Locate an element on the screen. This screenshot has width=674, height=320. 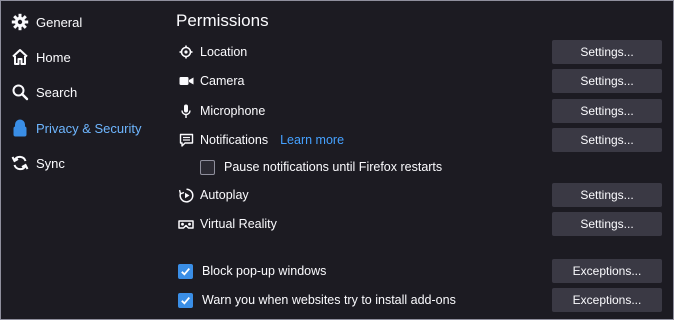
virtual-reality-row: Virtual Reality is located at coordinates (227, 224).